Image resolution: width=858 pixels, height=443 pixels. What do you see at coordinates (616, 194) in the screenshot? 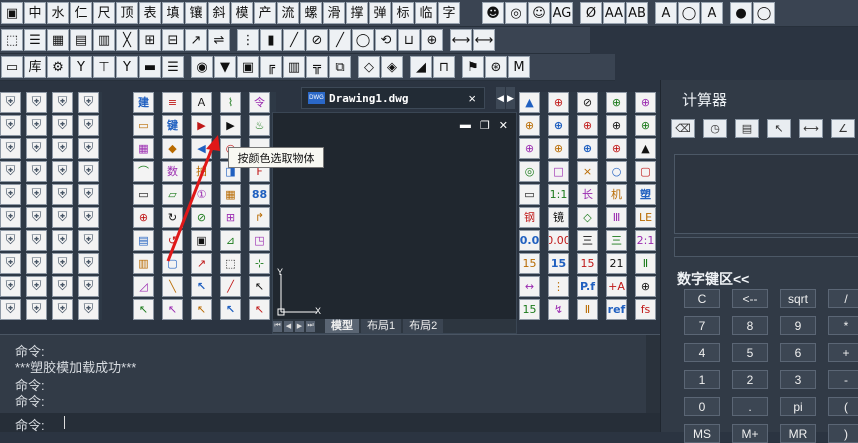
I see `palette-tool-icon: 机` at bounding box center [616, 194].